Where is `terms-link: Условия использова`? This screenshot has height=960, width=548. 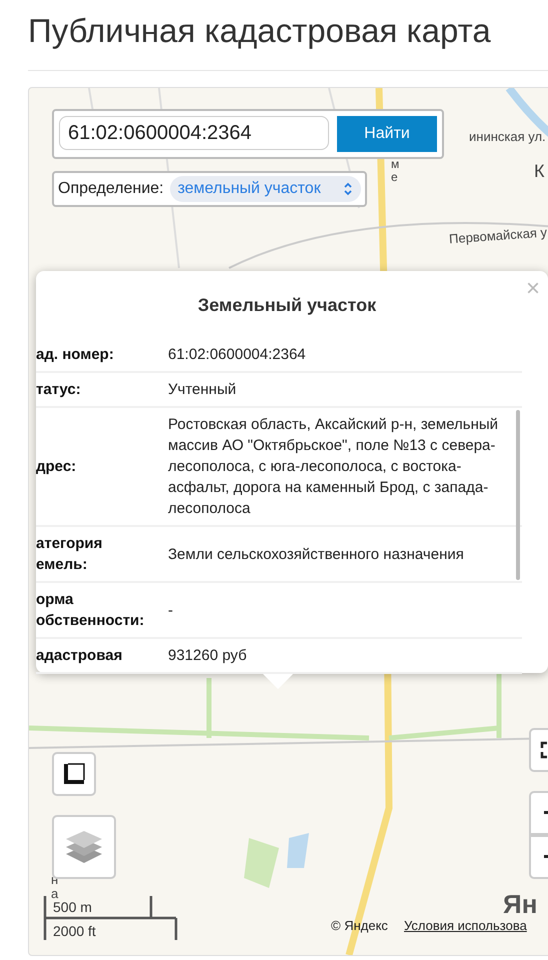
terms-link: Условия использова is located at coordinates (465, 925).